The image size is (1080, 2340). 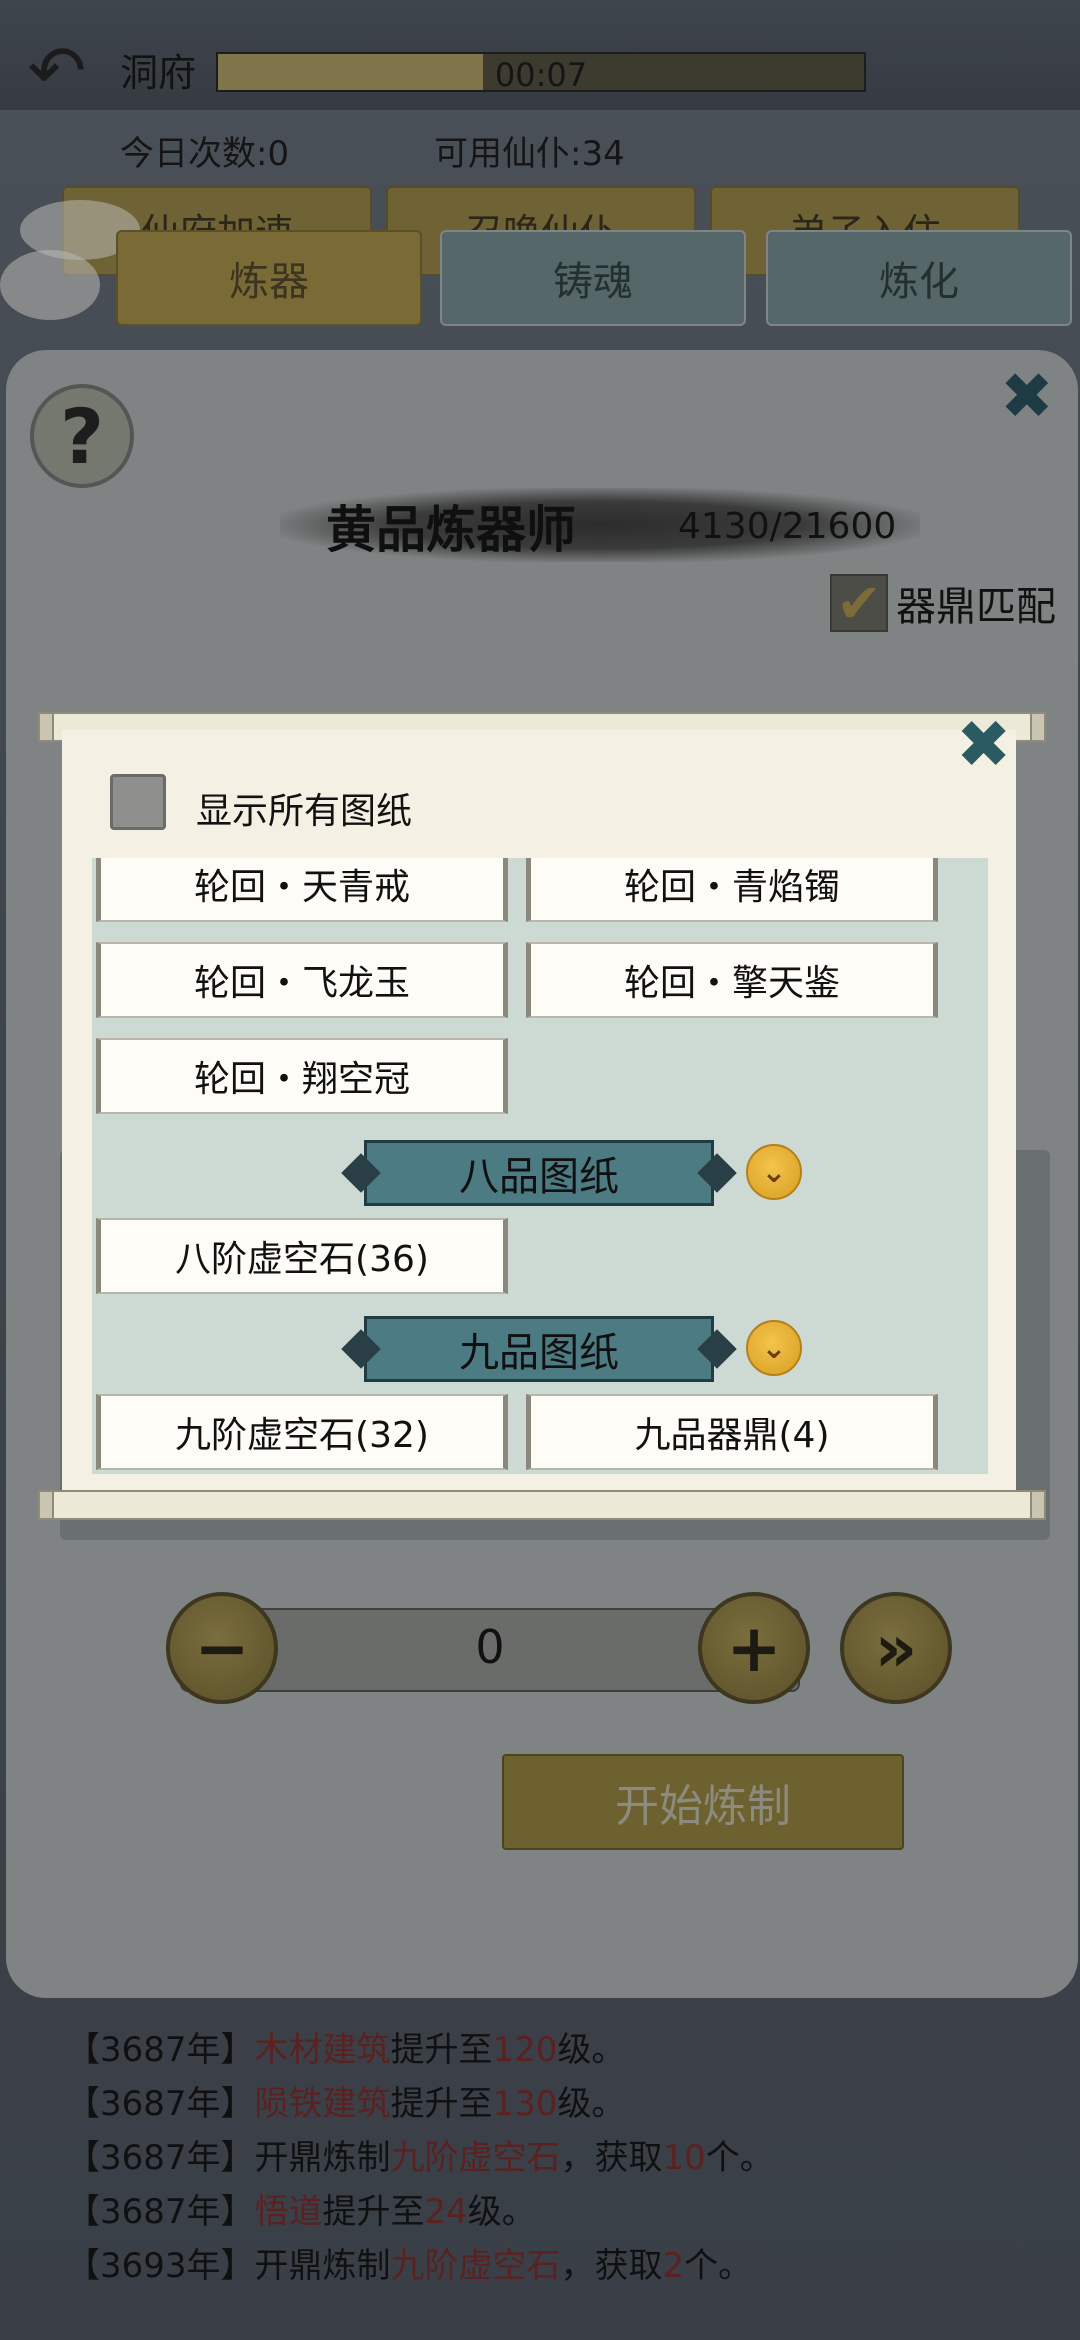 What do you see at coordinates (541, 1505) in the screenshot?
I see `scroll-bottom-roll` at bounding box center [541, 1505].